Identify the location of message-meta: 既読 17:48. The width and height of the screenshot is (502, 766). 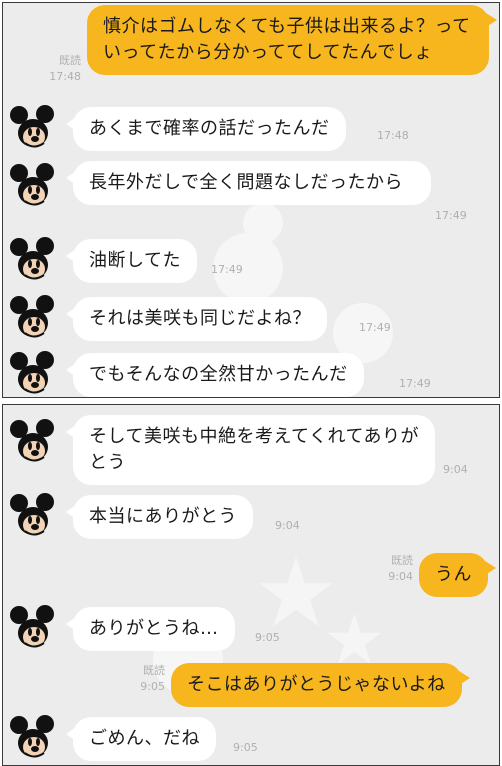
(61, 69).